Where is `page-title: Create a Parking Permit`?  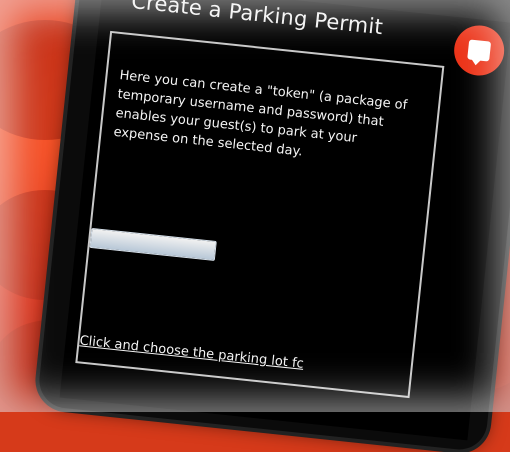
page-title: Create a Parking Permit is located at coordinates (257, 20).